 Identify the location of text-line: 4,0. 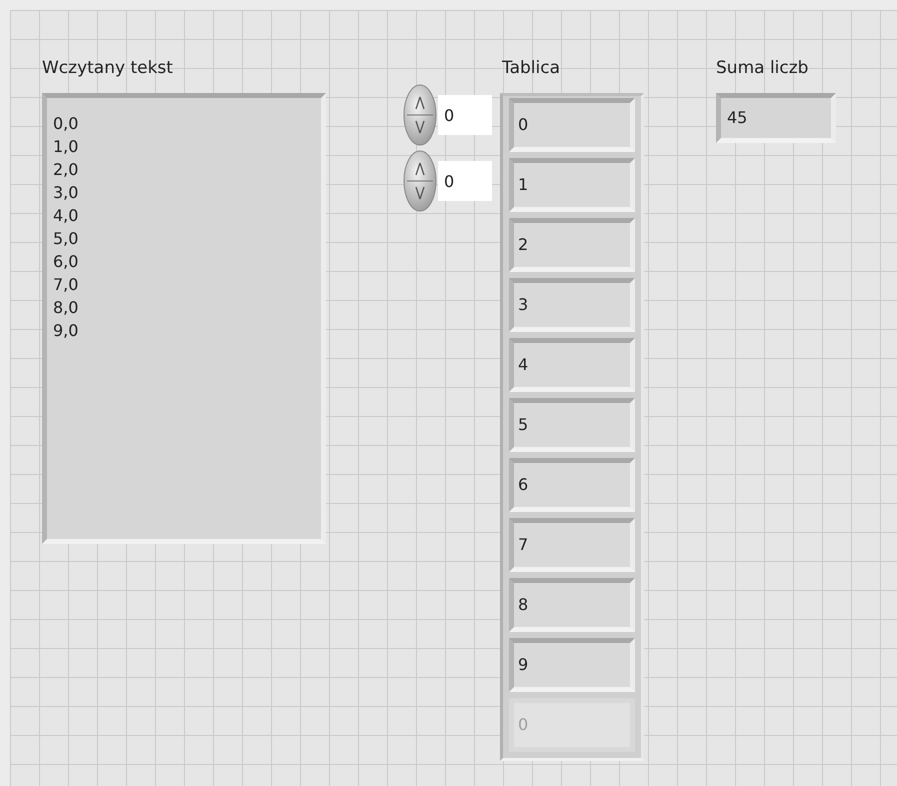
(65, 216).